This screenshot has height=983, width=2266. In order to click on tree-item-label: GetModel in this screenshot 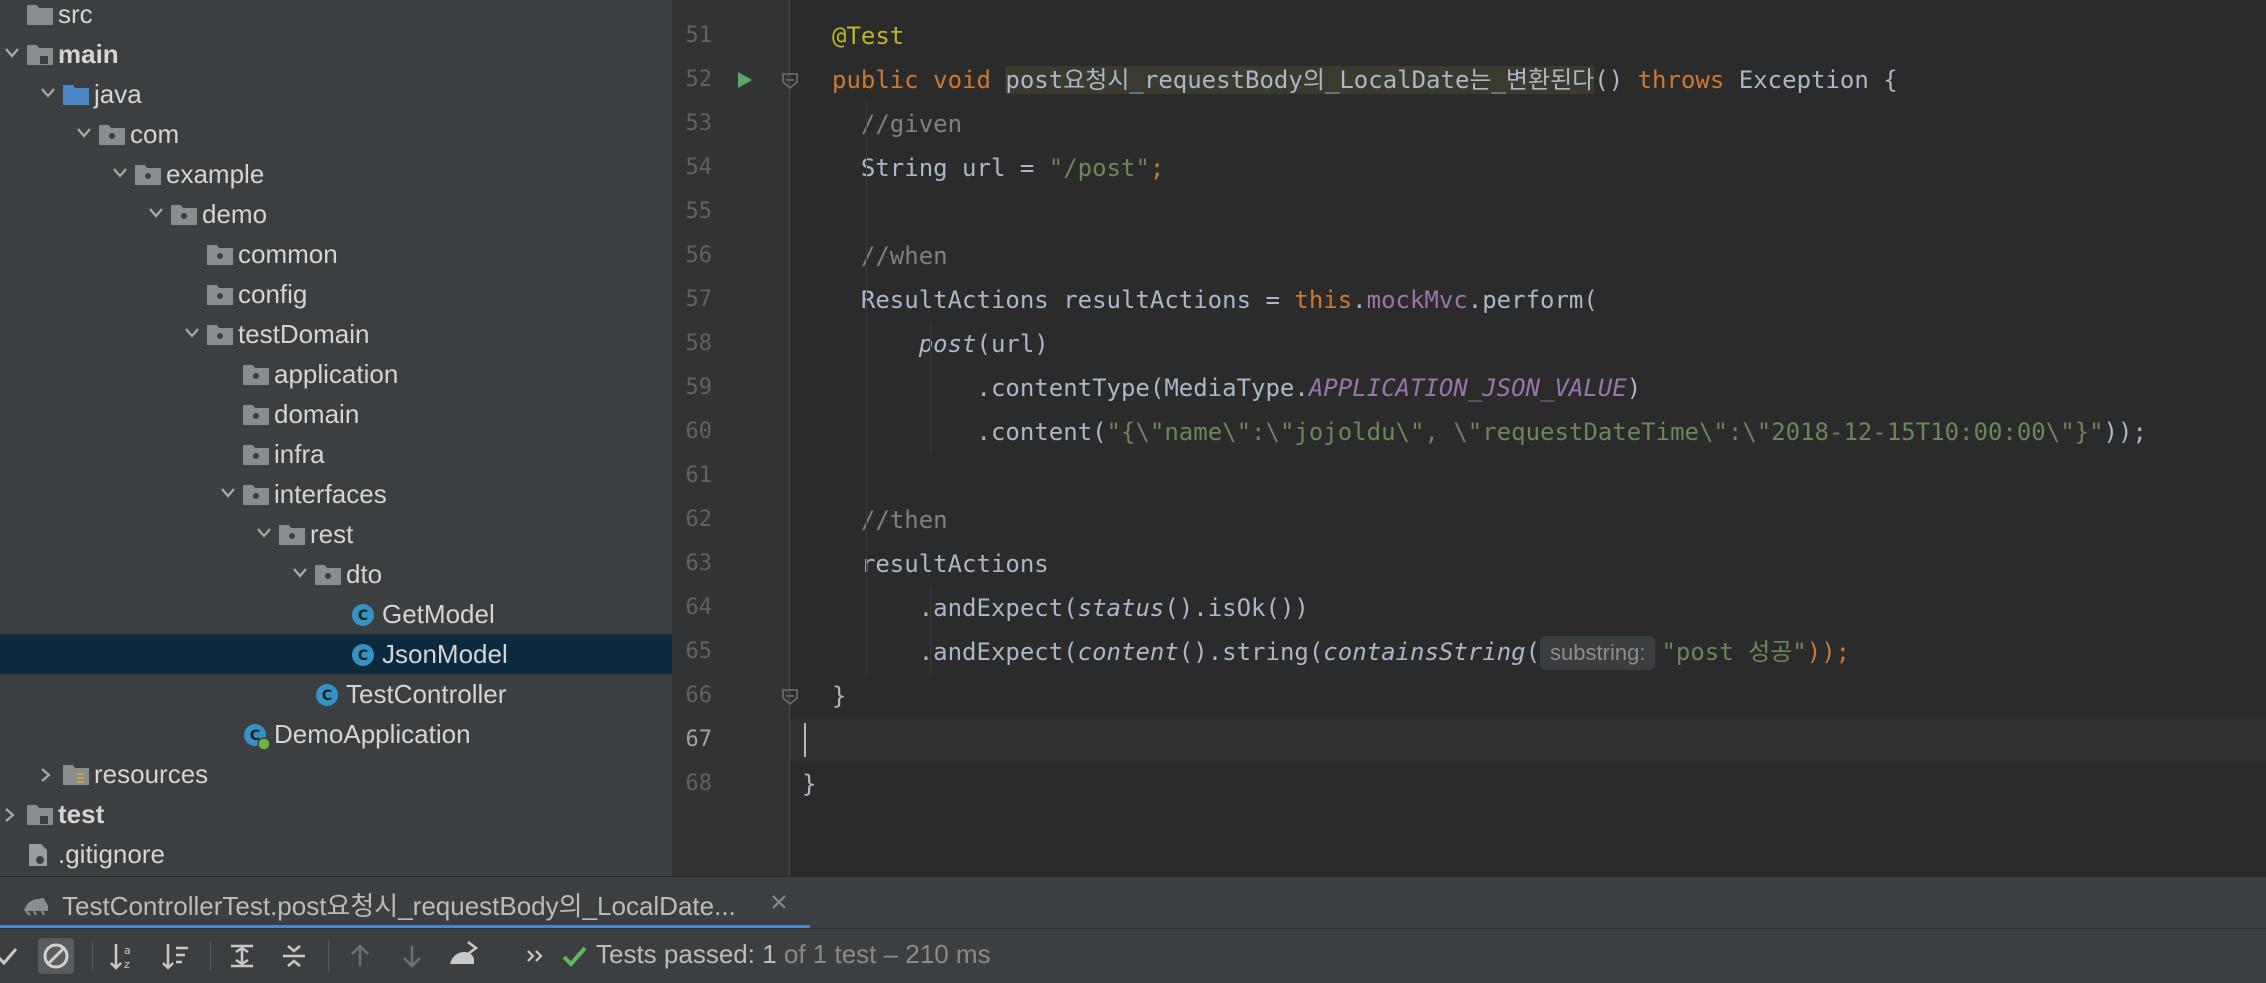, I will do `click(438, 614)`.